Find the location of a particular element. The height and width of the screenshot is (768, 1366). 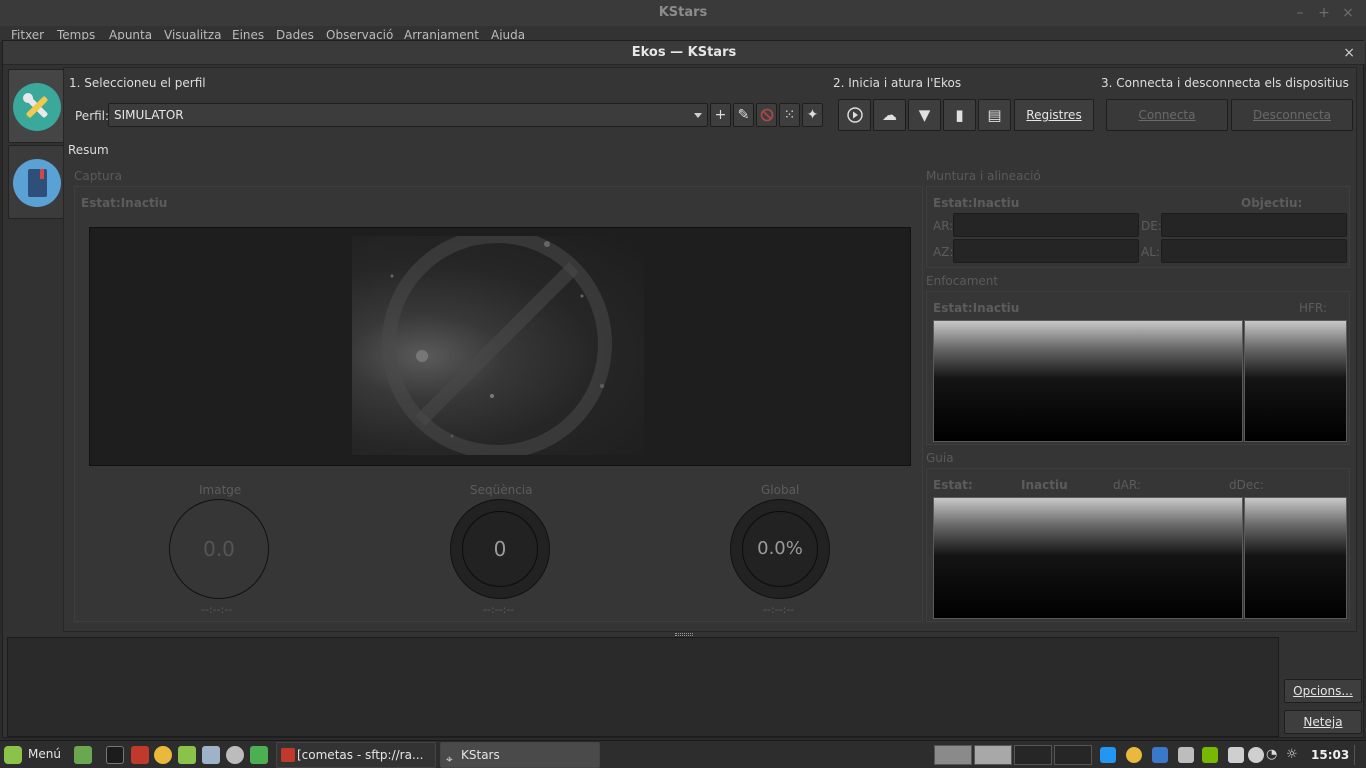

global-progress-value: 0.0% is located at coordinates (780, 548).